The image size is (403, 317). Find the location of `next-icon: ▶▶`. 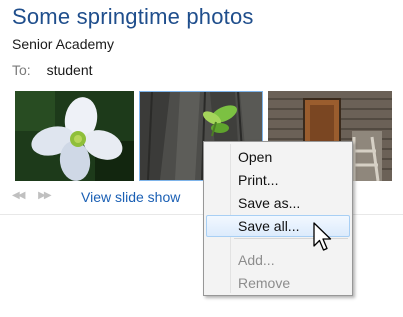

next-icon: ▶▶ is located at coordinates (44, 195).